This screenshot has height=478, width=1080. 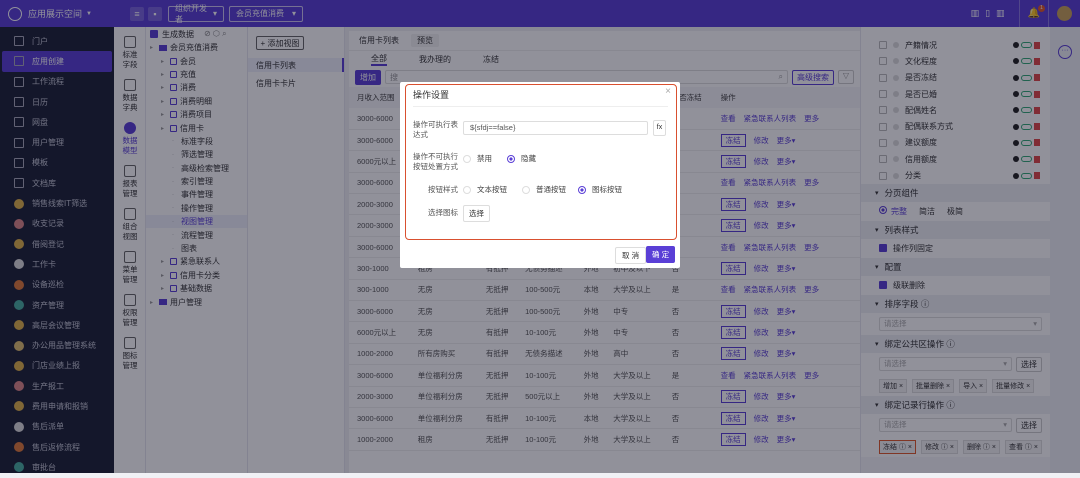 What do you see at coordinates (476, 213) in the screenshot?
I see `select-icon-button: 选择` at bounding box center [476, 213].